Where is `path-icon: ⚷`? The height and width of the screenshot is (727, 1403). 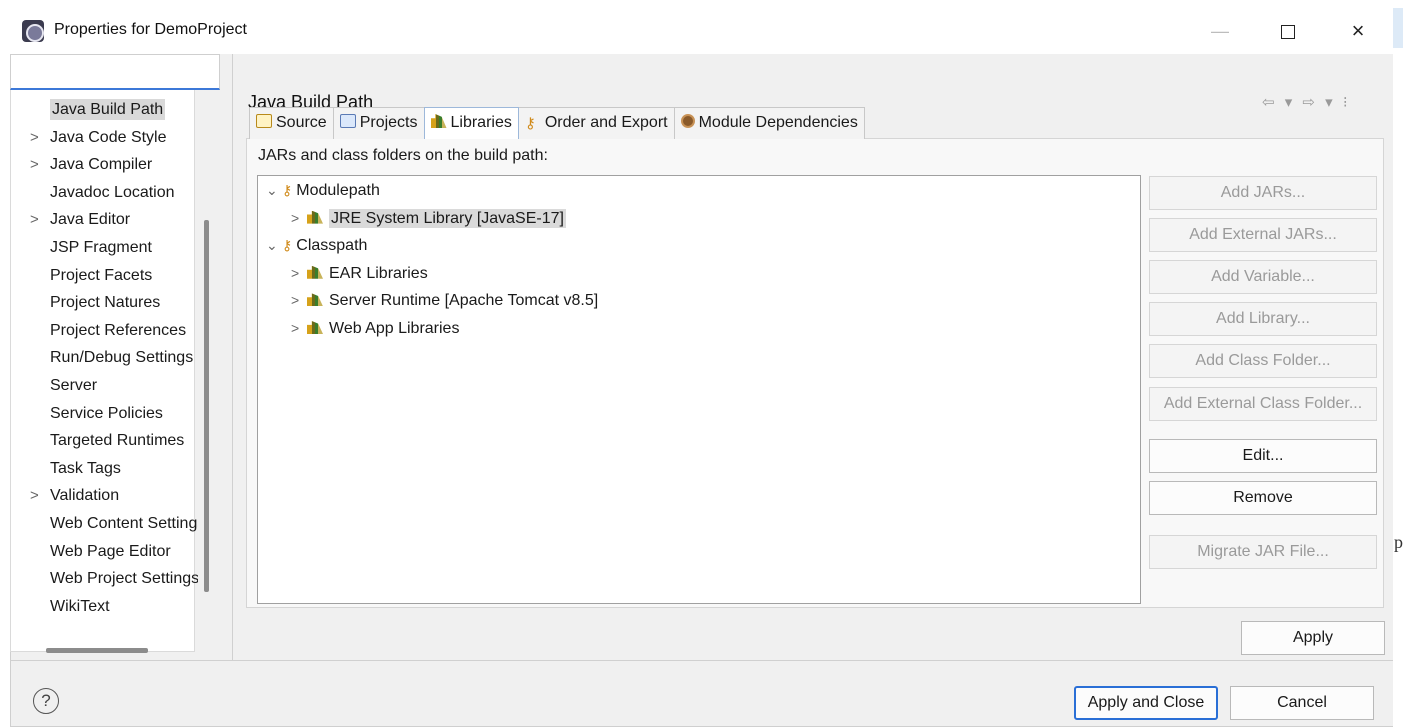 path-icon: ⚷ is located at coordinates (287, 190).